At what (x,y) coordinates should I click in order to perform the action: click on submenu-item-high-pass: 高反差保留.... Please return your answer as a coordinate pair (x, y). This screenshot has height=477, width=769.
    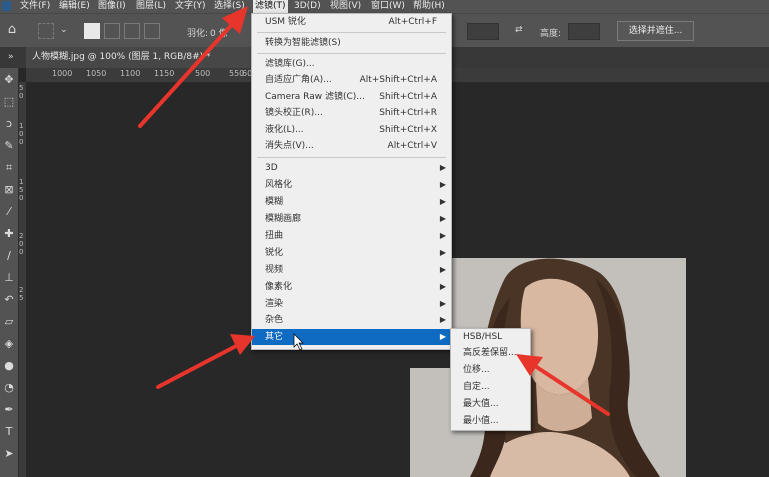
    Looking at the image, I should click on (490, 353).